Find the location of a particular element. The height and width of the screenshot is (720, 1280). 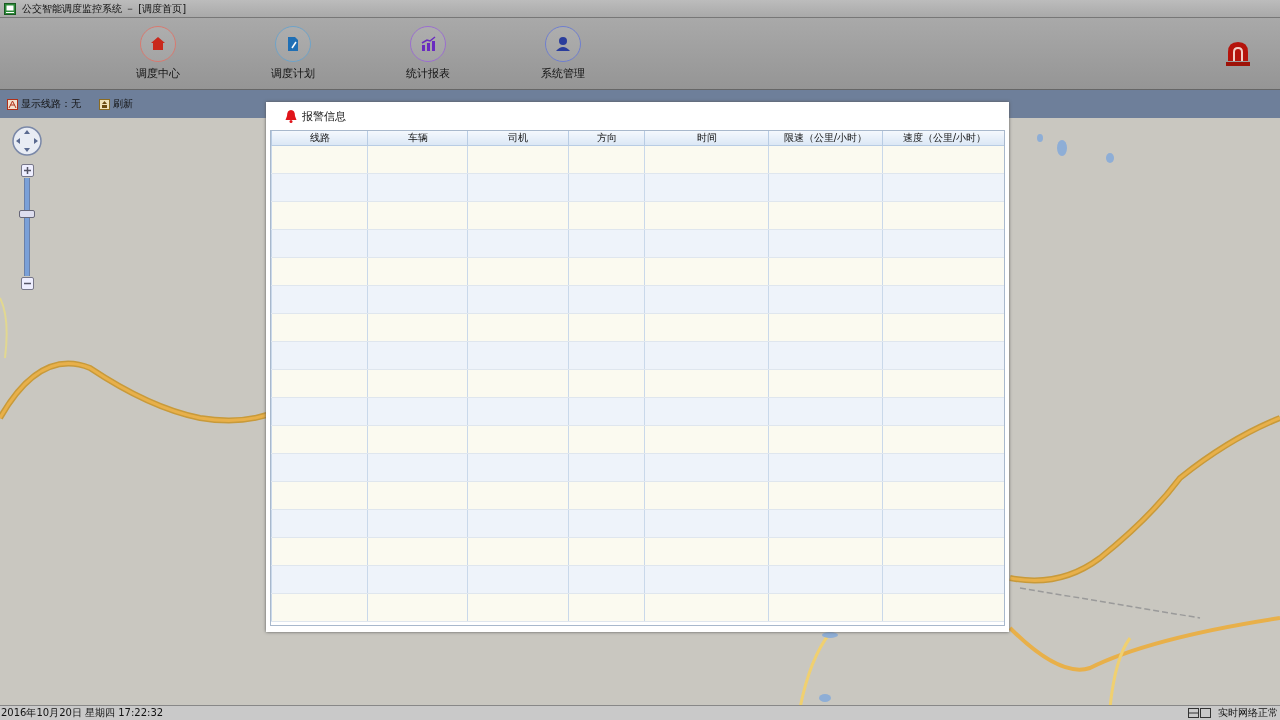

column-header: 线路 is located at coordinates (319, 138).